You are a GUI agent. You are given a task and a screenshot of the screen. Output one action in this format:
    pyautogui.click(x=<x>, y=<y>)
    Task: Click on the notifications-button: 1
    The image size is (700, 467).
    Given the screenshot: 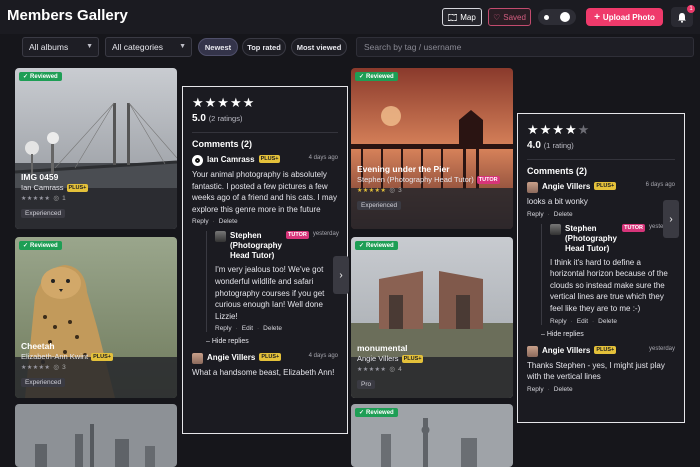 What is the action you would take?
    pyautogui.click(x=683, y=16)
    